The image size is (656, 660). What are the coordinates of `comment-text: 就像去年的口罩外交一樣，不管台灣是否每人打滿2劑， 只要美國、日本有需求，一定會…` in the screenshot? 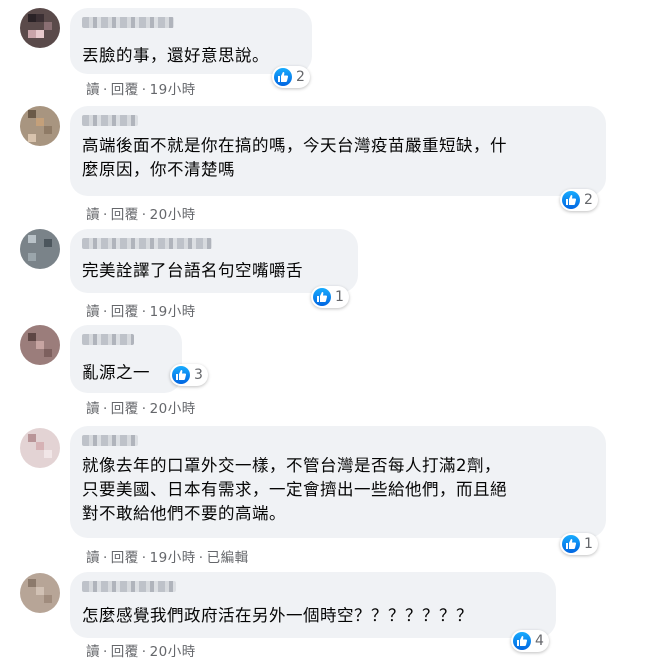 It's located at (294, 489).